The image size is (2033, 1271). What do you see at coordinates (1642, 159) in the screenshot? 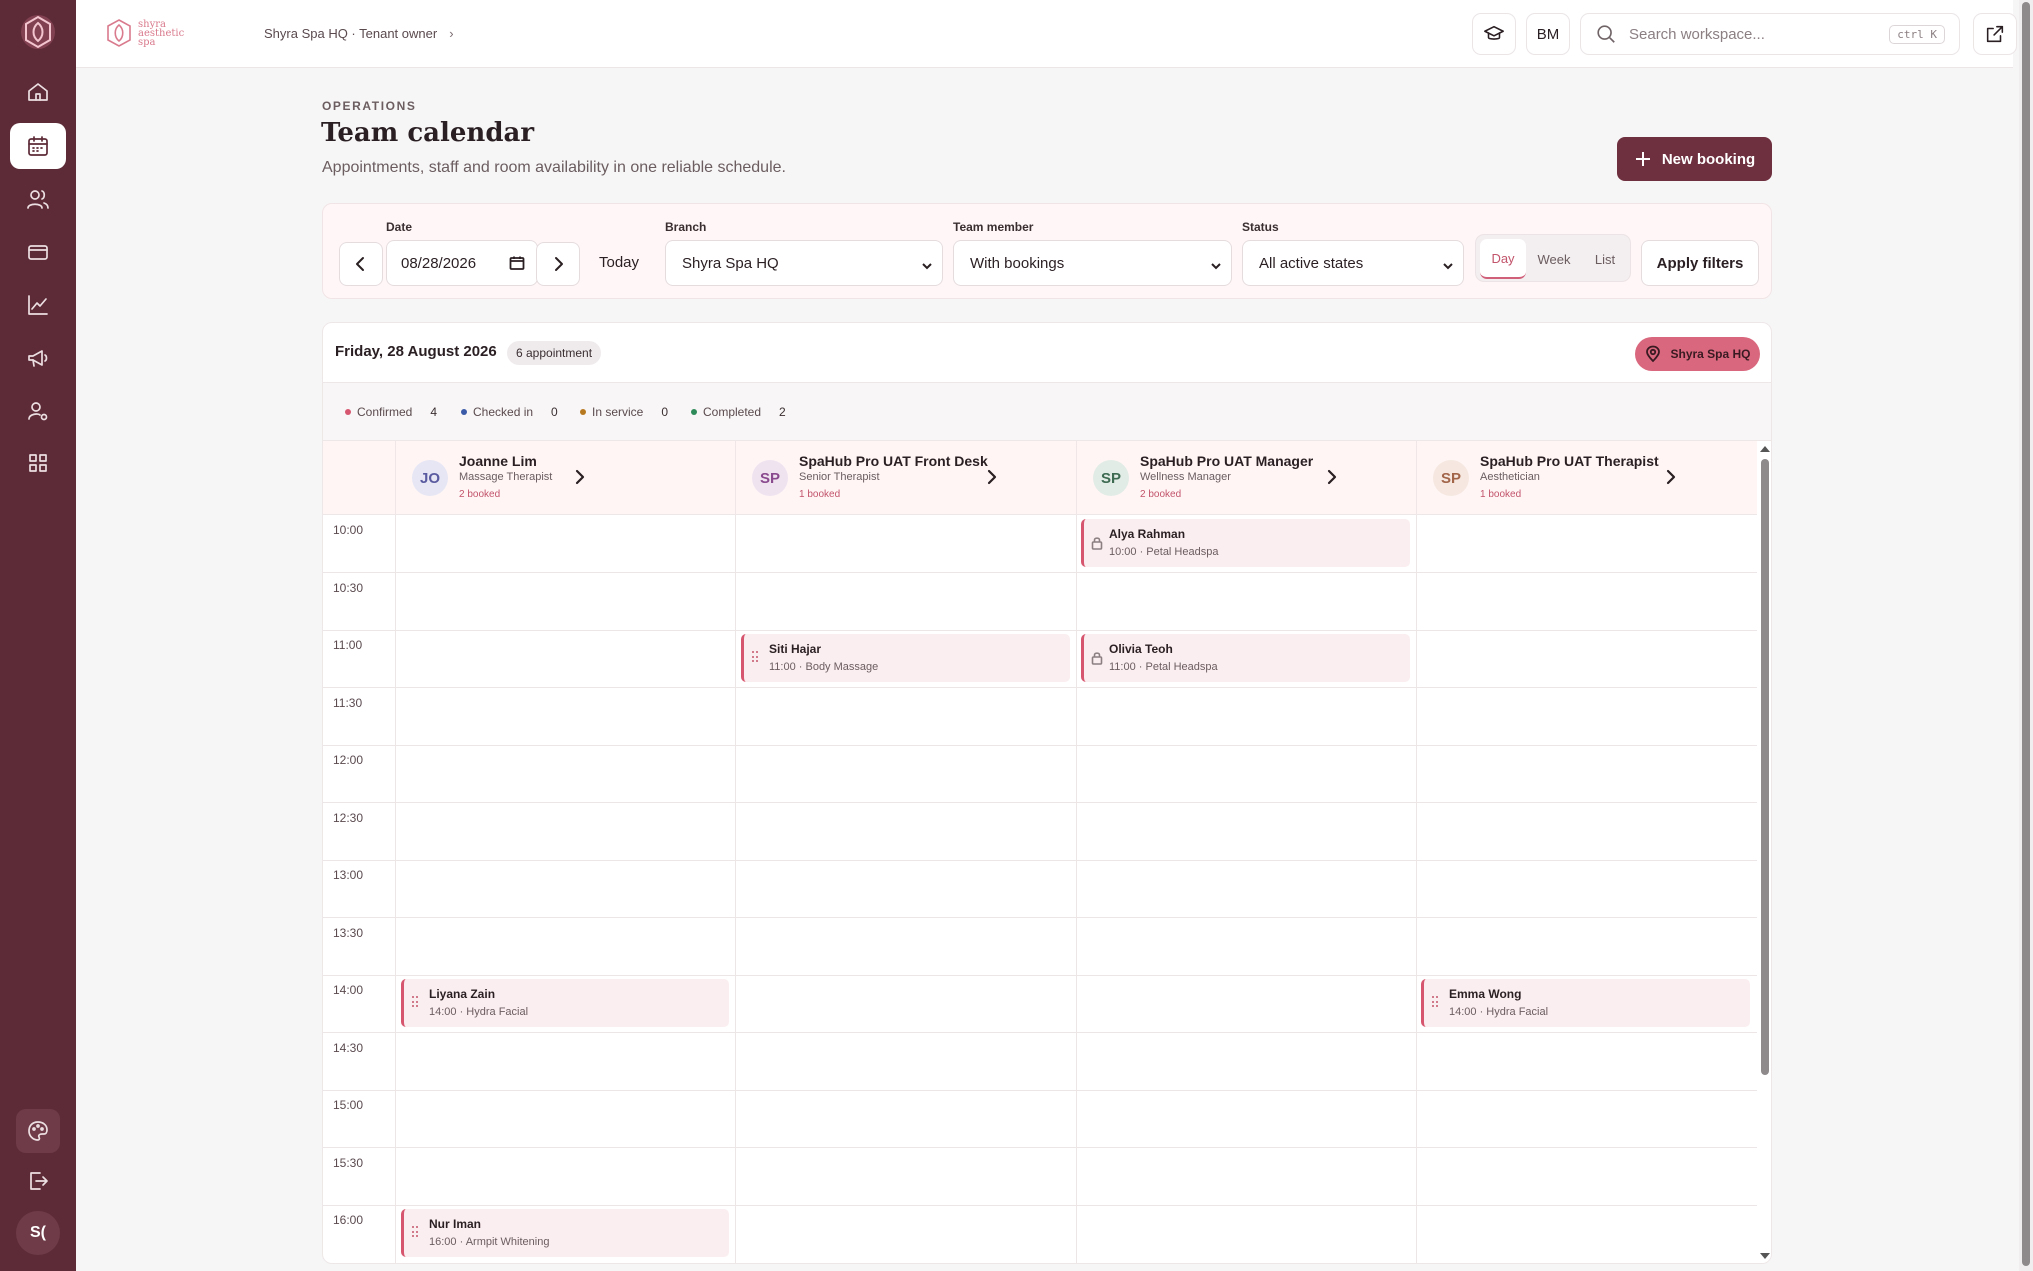
I see `plus-icon` at bounding box center [1642, 159].